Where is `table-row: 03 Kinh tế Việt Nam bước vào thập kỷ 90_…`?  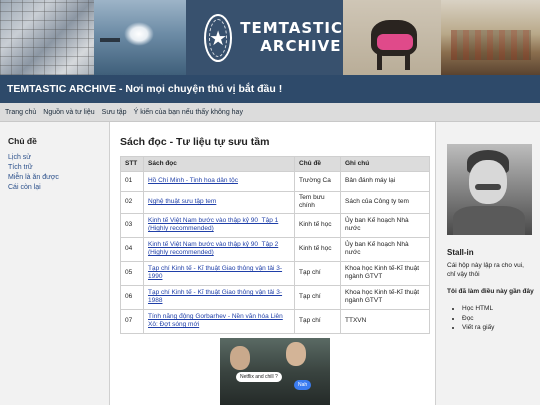
table-row: 03 Kinh tế Việt Nam bước vào thập kỷ 90_… is located at coordinates (275, 225).